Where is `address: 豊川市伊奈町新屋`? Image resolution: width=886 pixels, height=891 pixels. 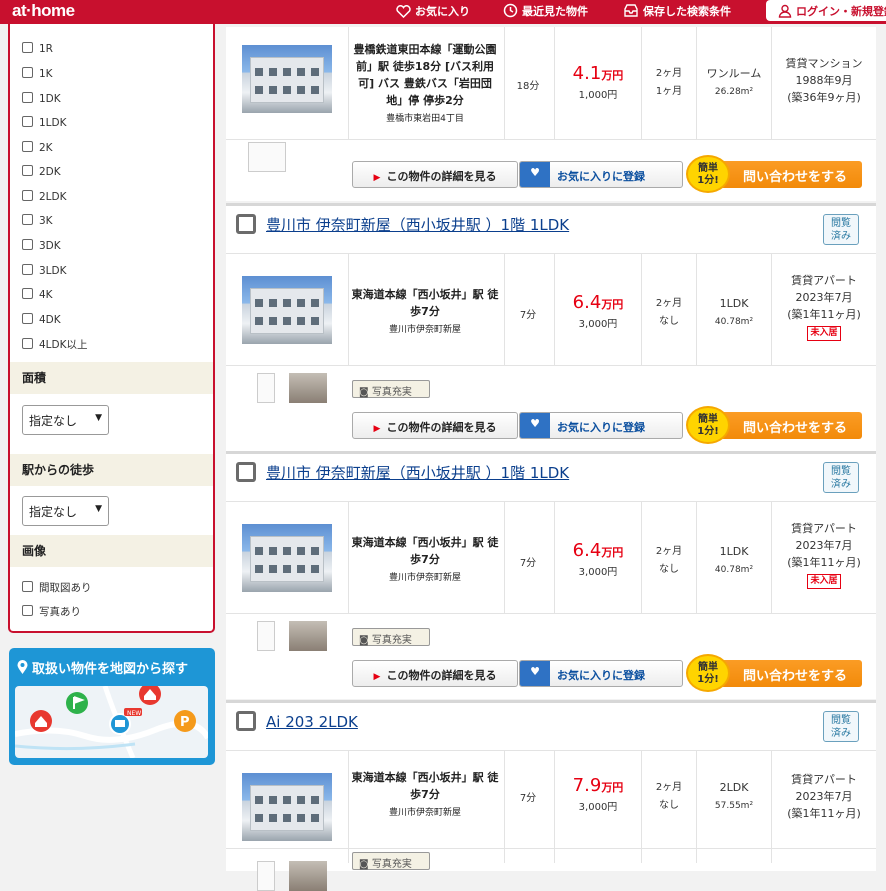 address: 豊川市伊奈町新屋 is located at coordinates (424, 578).